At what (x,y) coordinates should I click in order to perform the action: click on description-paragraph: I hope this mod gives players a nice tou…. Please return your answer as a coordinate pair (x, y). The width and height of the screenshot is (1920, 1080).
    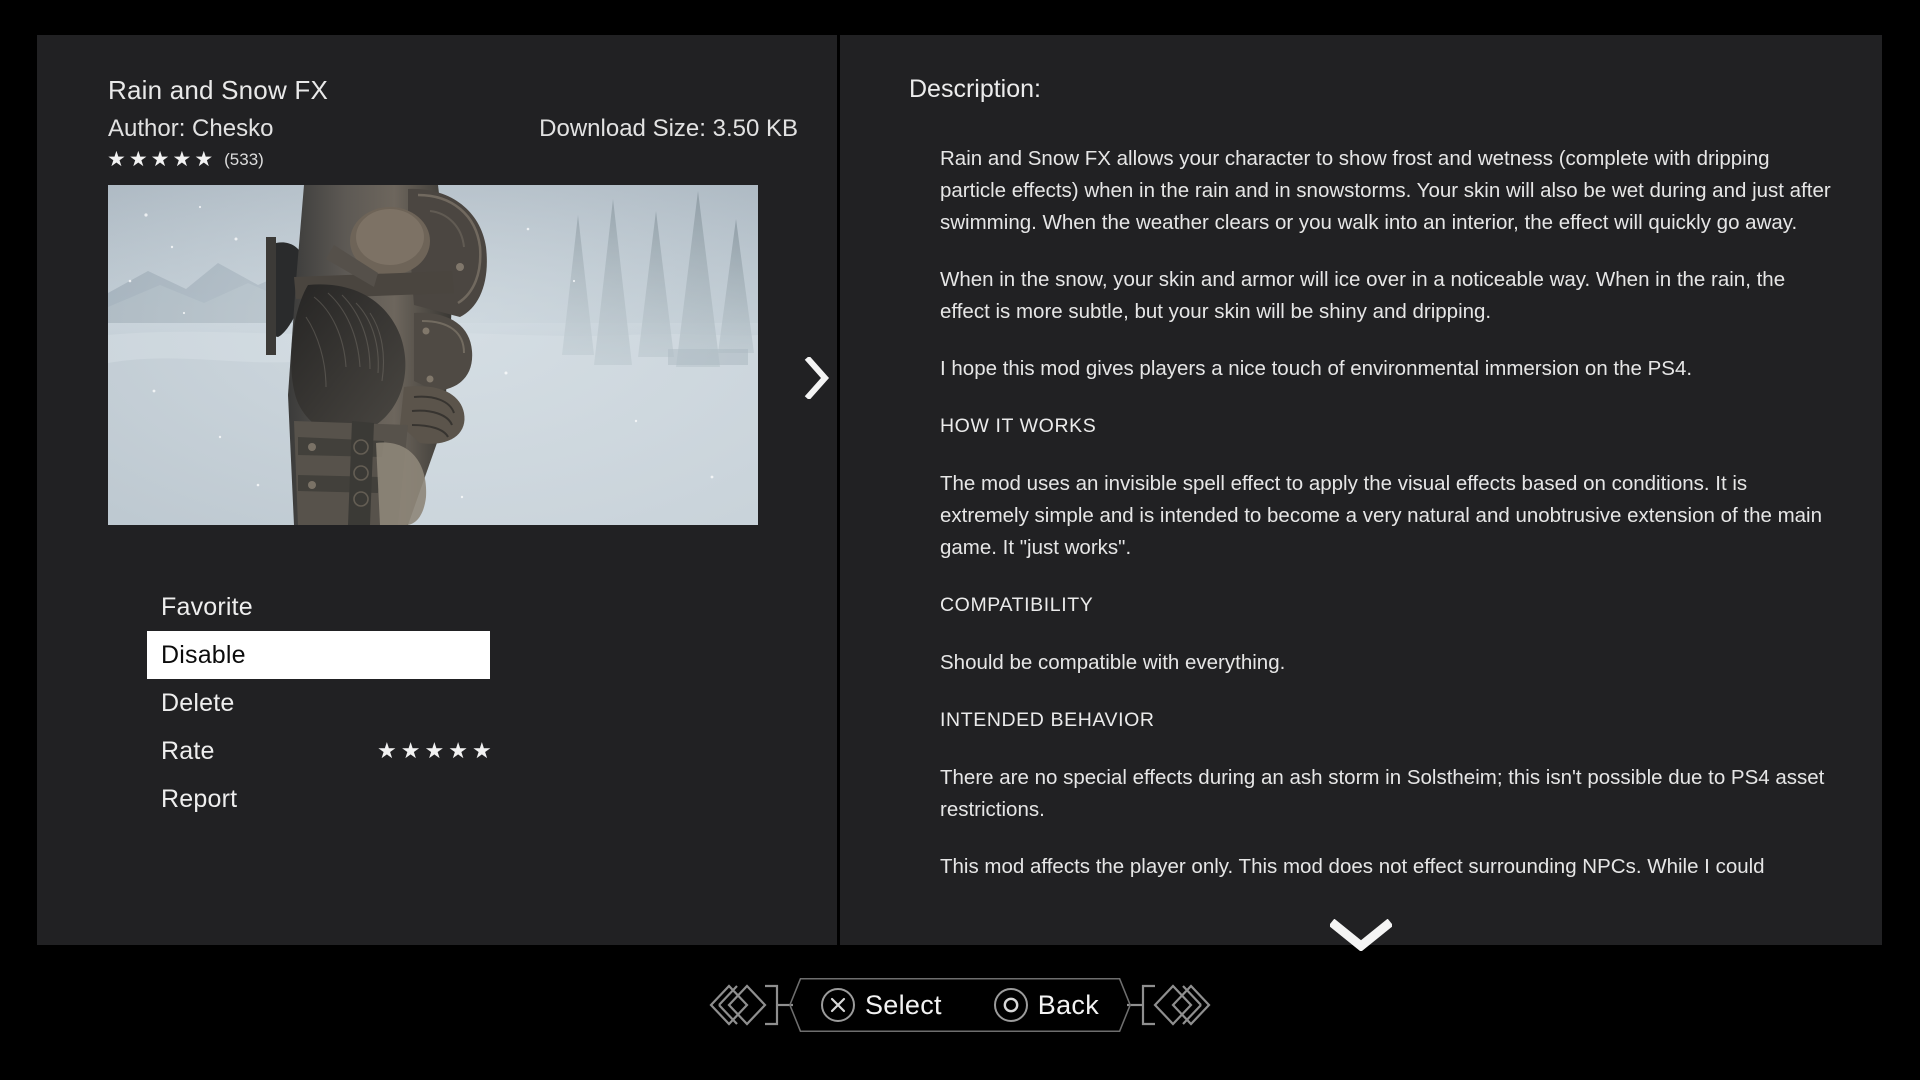
    Looking at the image, I should click on (1316, 368).